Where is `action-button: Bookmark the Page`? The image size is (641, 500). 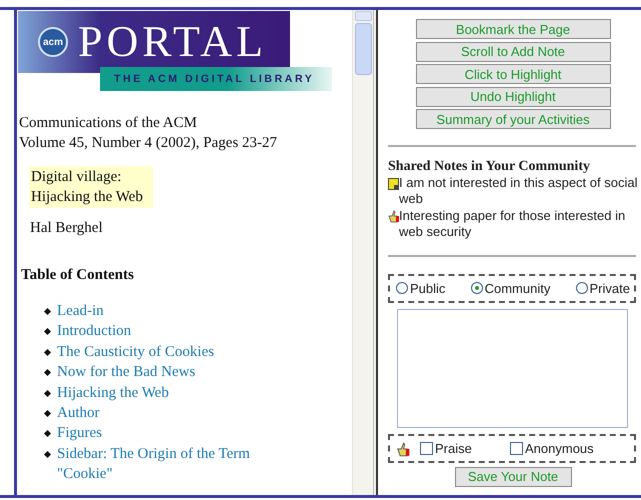
action-button: Bookmark the Page is located at coordinates (513, 29).